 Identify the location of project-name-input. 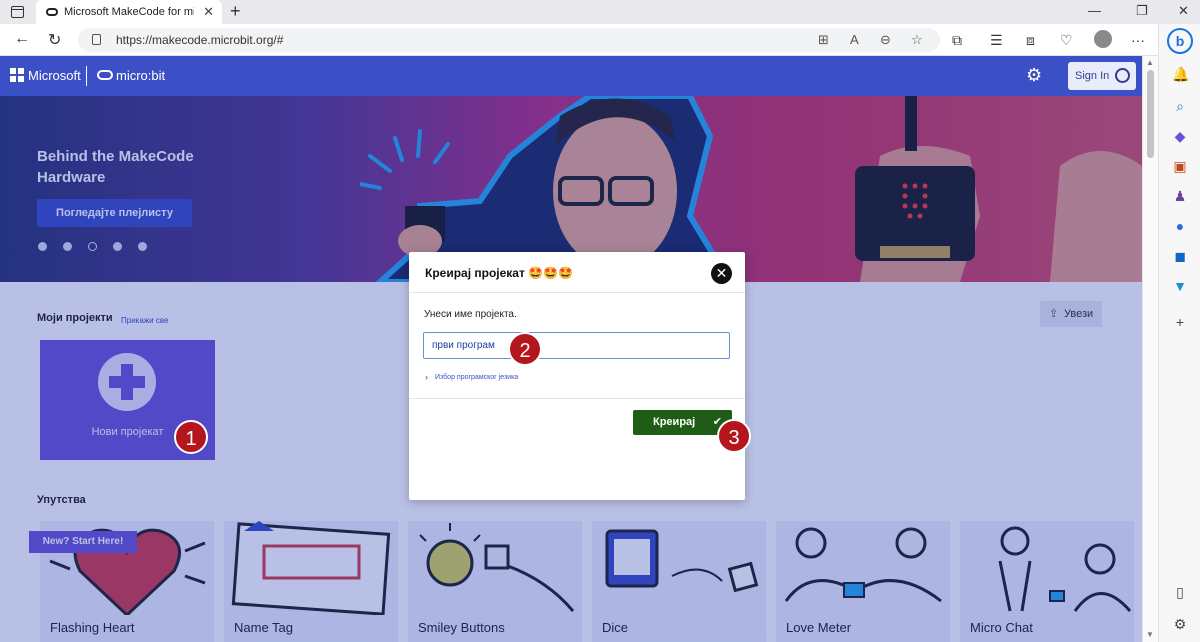
(576, 345).